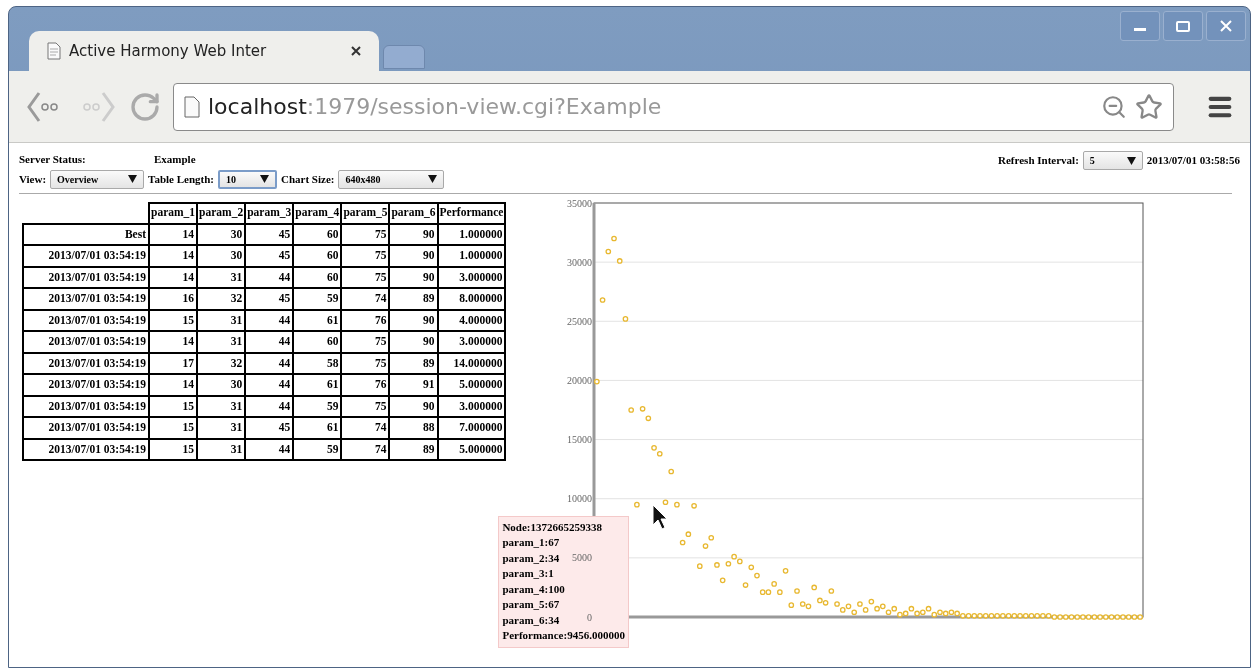 This screenshot has width=1257, height=668. Describe the element at coordinates (582, 557) in the screenshot. I see `y-tick-label: 5000` at that location.